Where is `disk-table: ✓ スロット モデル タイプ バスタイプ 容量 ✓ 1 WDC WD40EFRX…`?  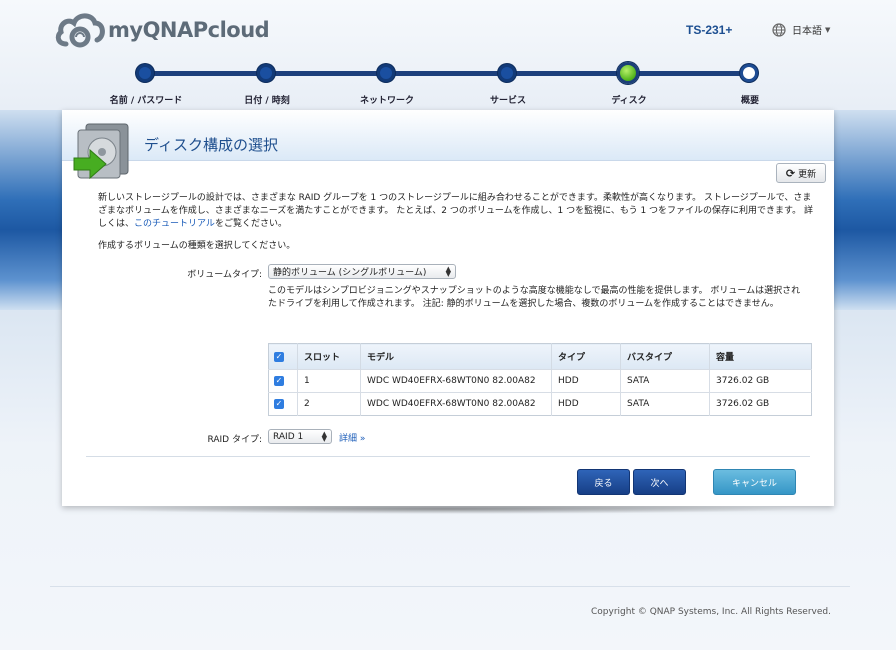
disk-table: ✓ スロット モデル タイプ バスタイプ 容量 ✓ 1 WDC WD40EFRX… is located at coordinates (540, 379).